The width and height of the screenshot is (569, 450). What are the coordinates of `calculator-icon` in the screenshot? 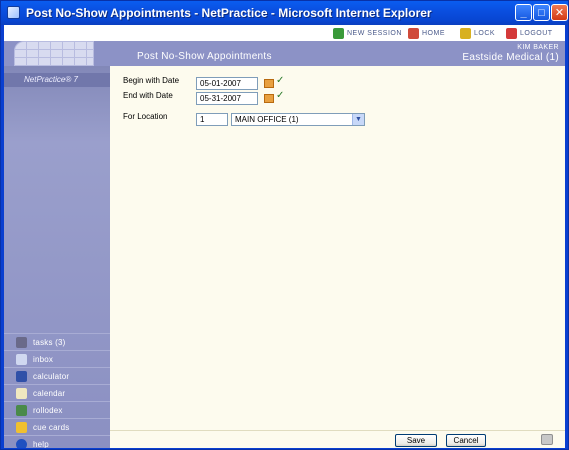 It's located at (21, 376).